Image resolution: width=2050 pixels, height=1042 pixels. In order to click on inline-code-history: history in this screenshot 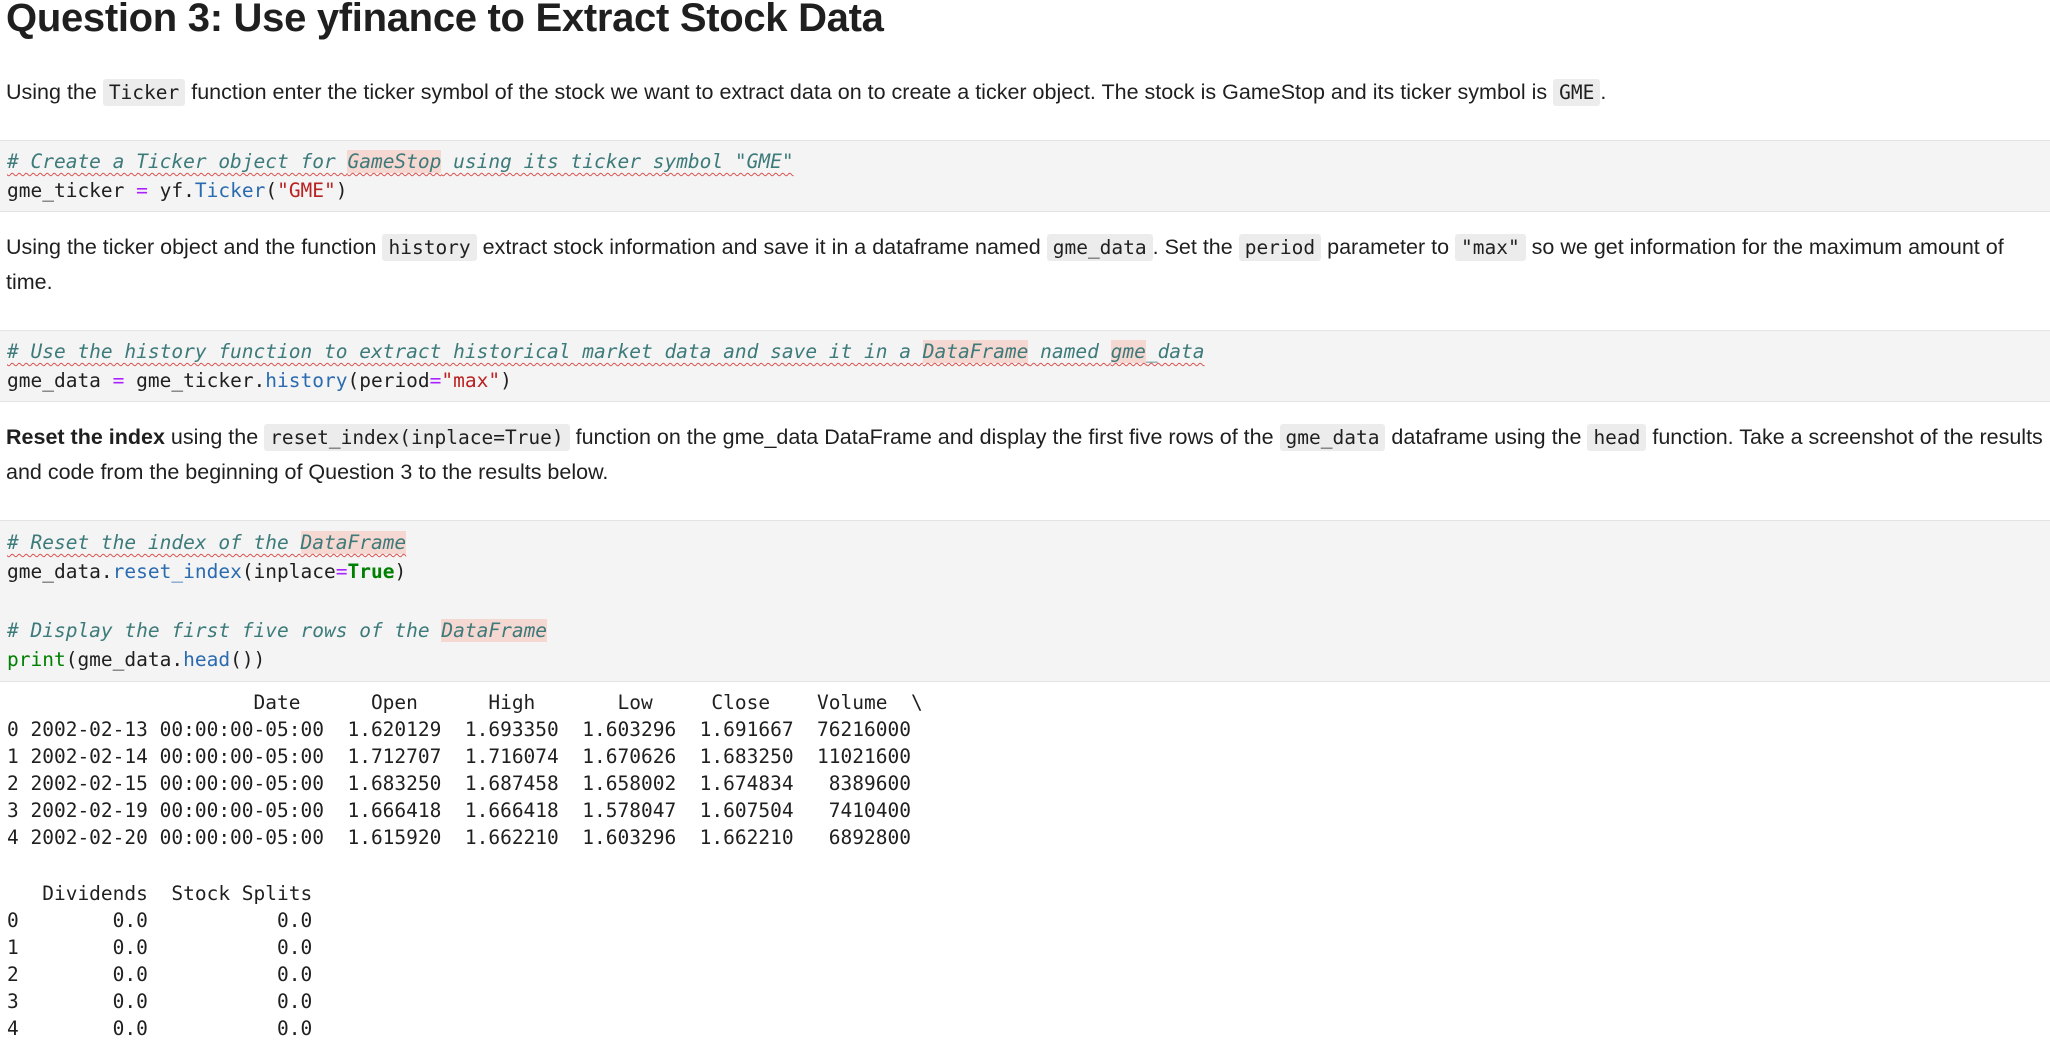, I will do `click(429, 247)`.